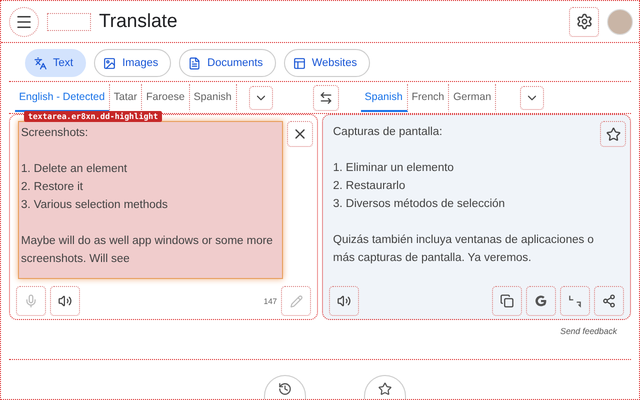 This screenshot has width=640, height=400. I want to click on text-line: 2. Restaurarlo, so click(369, 186).